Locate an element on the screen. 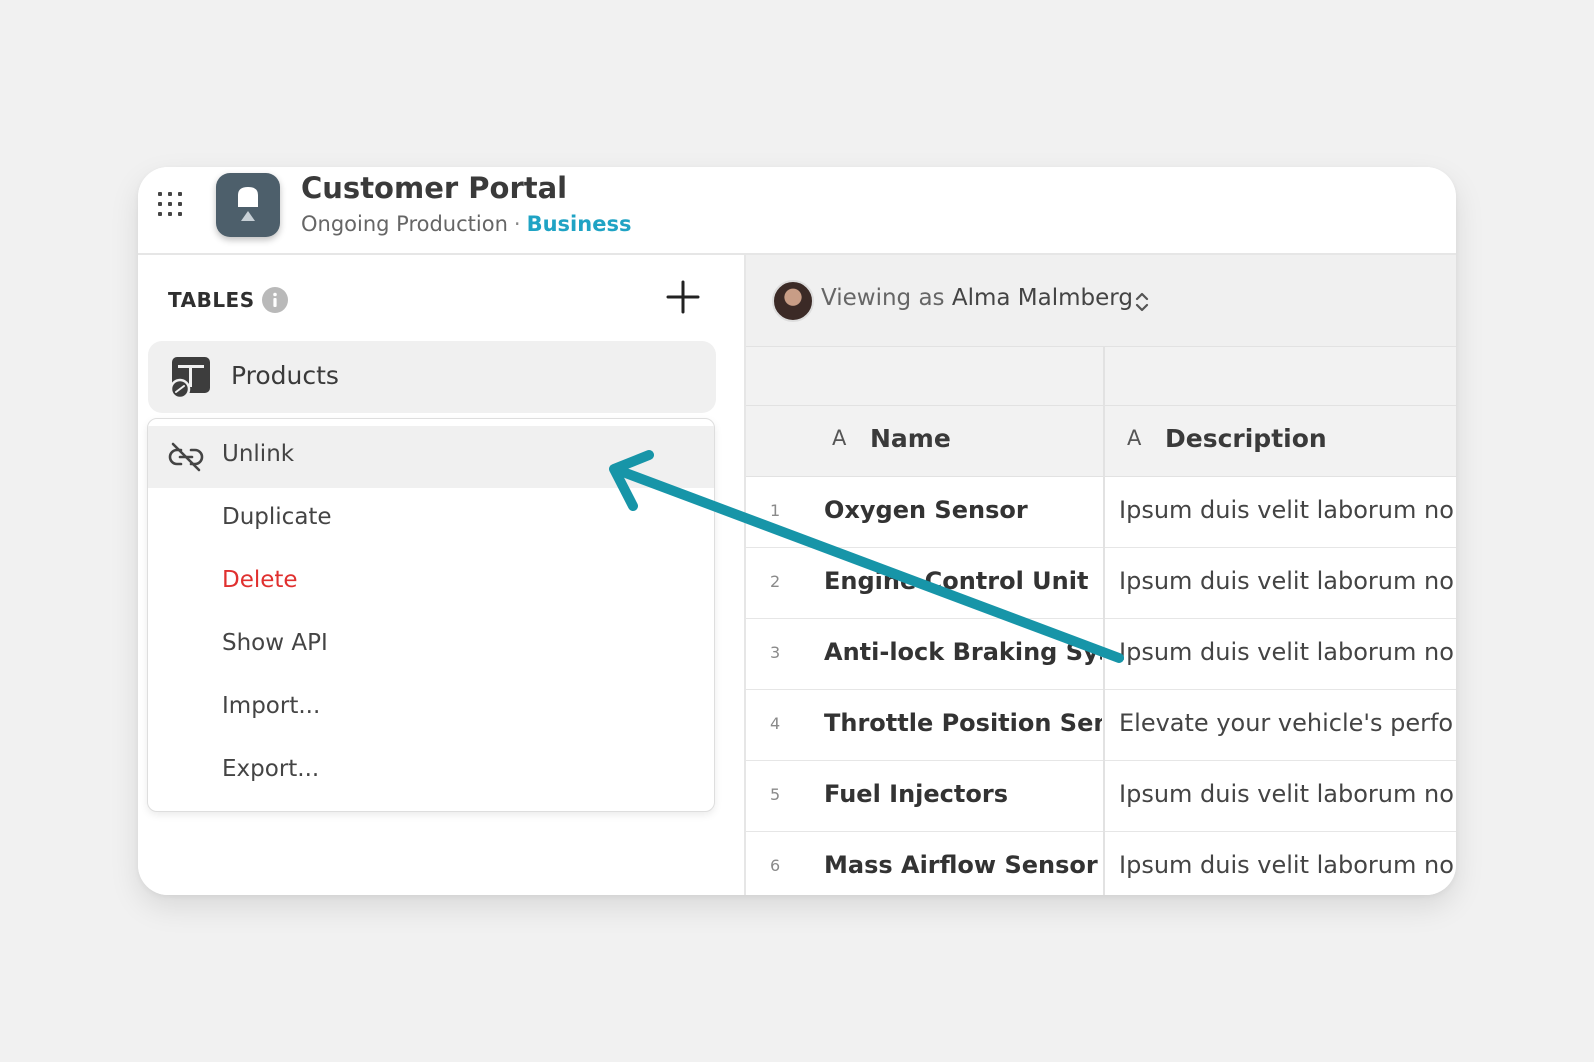 This screenshot has height=1062, width=1594. column-header-row: A Name A Description is located at coordinates (1101, 441).